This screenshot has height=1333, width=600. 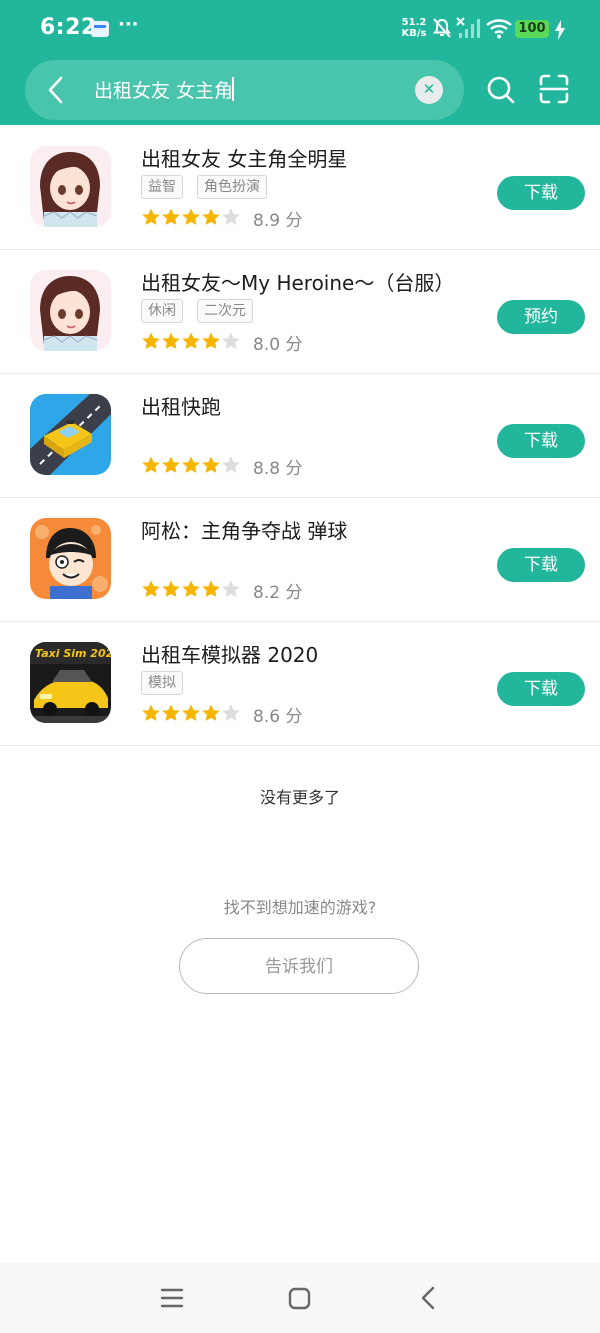 What do you see at coordinates (300, 311) in the screenshot?
I see `list-item: 出租女友～My Heroine～（台服） 休闲 二次元 8.0 分 预约` at bounding box center [300, 311].